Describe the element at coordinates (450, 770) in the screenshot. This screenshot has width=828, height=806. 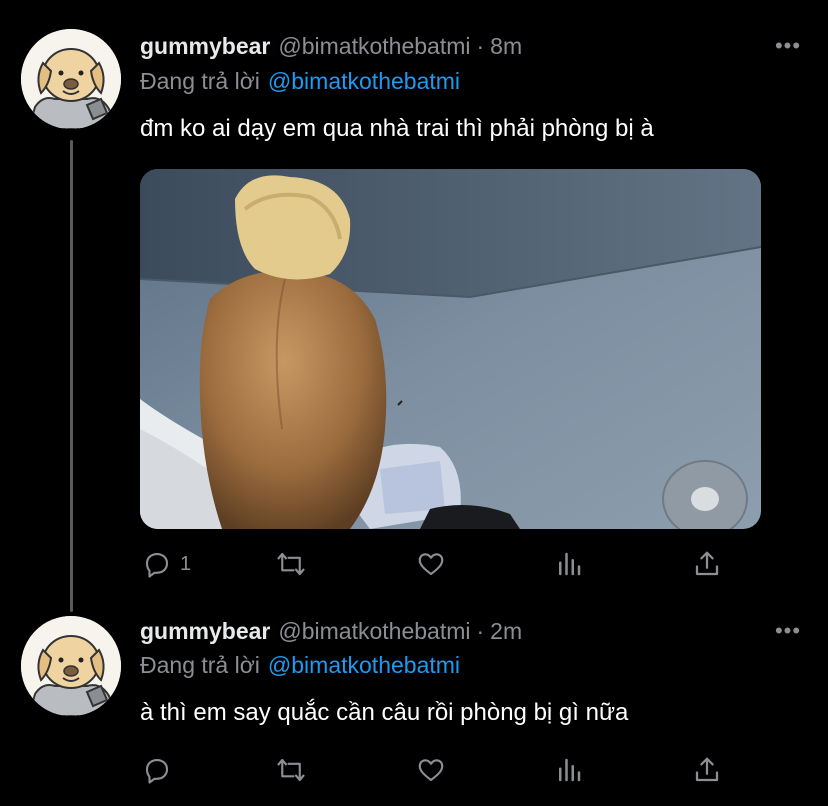
I see `tweet-actions` at that location.